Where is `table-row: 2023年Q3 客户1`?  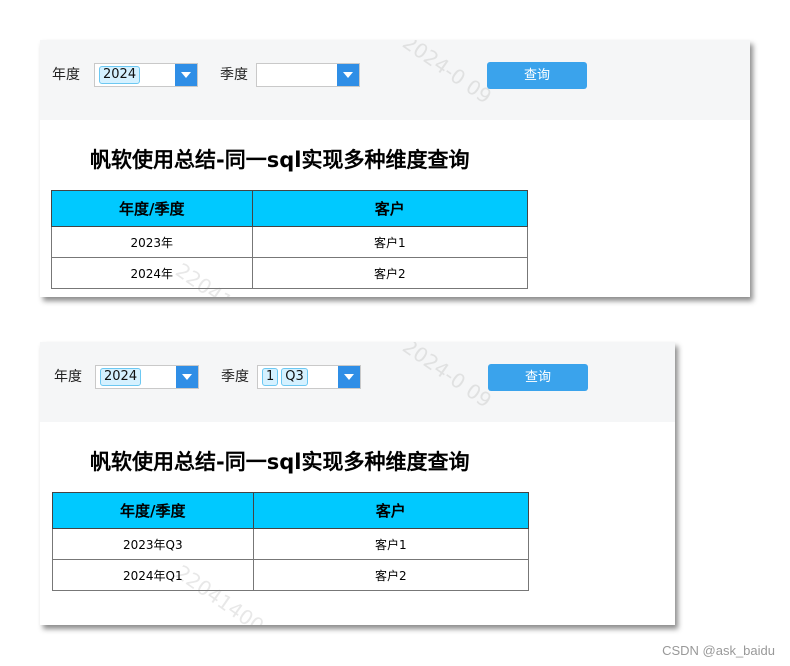 table-row: 2023年Q3 客户1 is located at coordinates (291, 544).